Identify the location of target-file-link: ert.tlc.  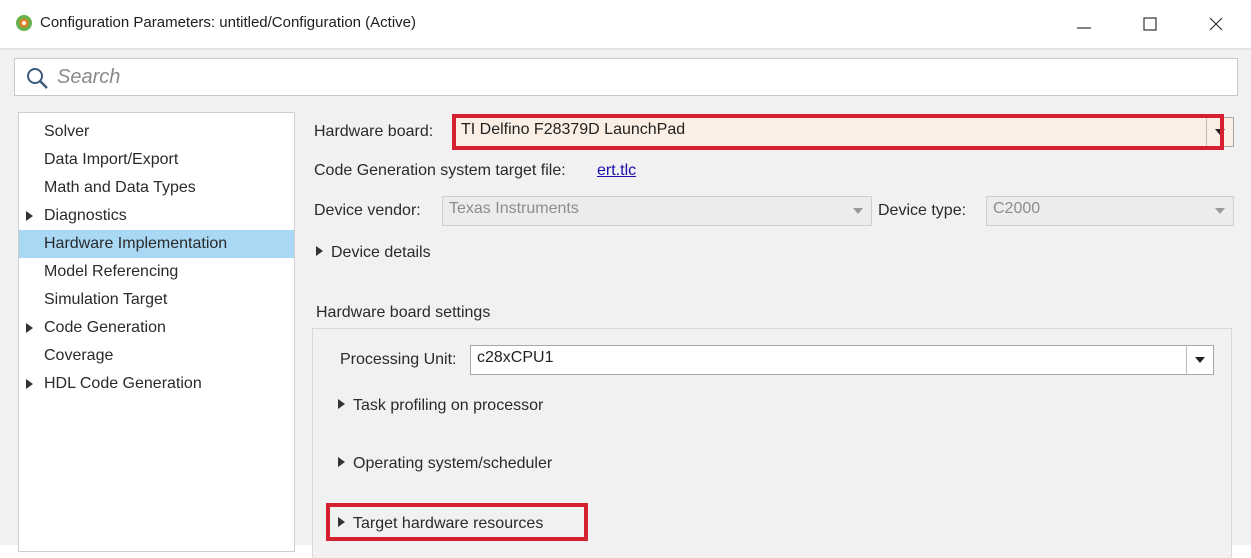
(616, 171).